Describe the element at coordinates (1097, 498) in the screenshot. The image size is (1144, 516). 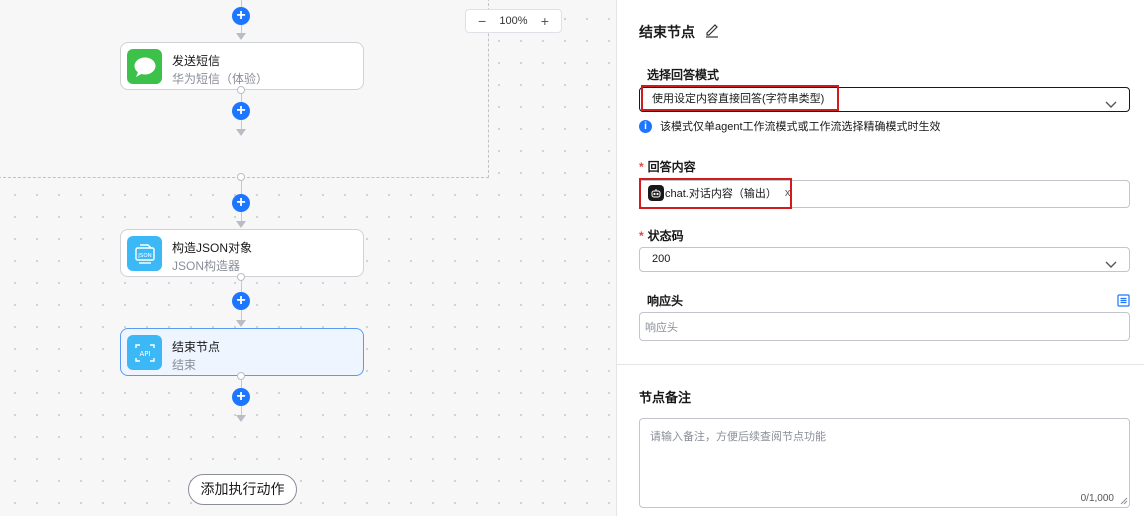
I see `notes-counter: 0/1,000` at that location.